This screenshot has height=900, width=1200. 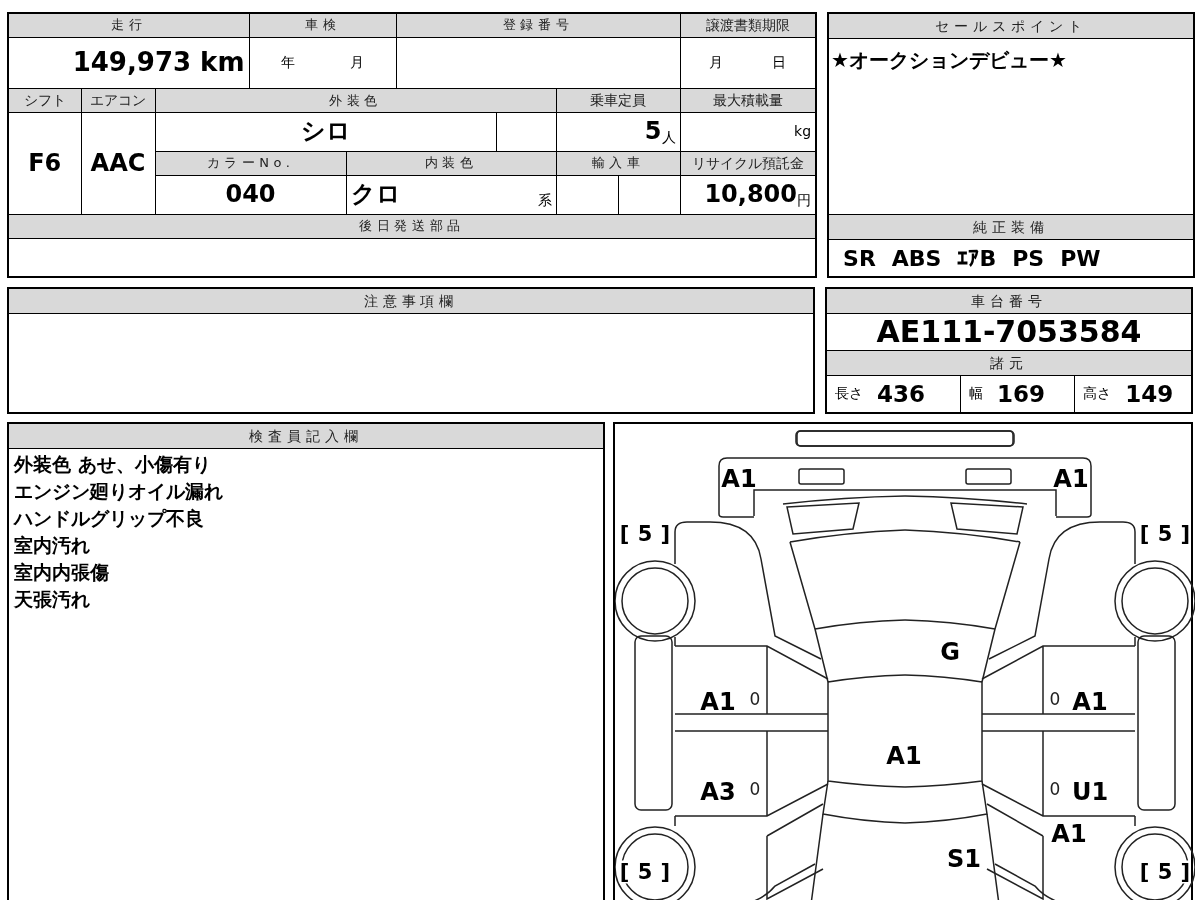 I want to click on dimension-label: 高さ, so click(x=1097, y=394).